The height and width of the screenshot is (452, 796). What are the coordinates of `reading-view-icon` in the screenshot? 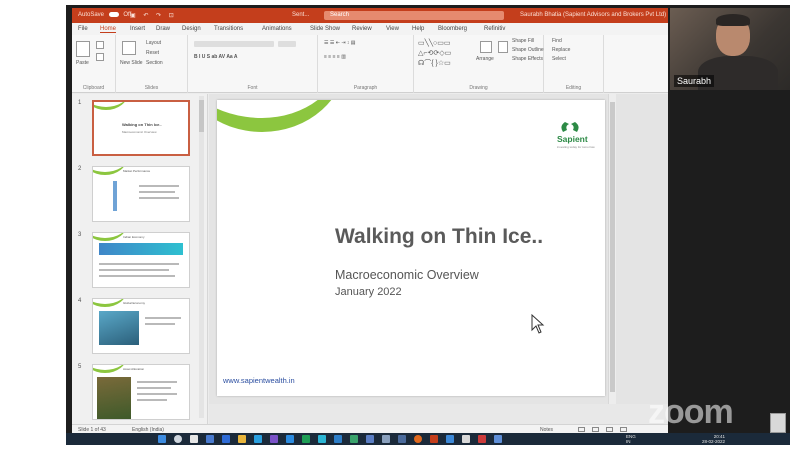 It's located at (609, 429).